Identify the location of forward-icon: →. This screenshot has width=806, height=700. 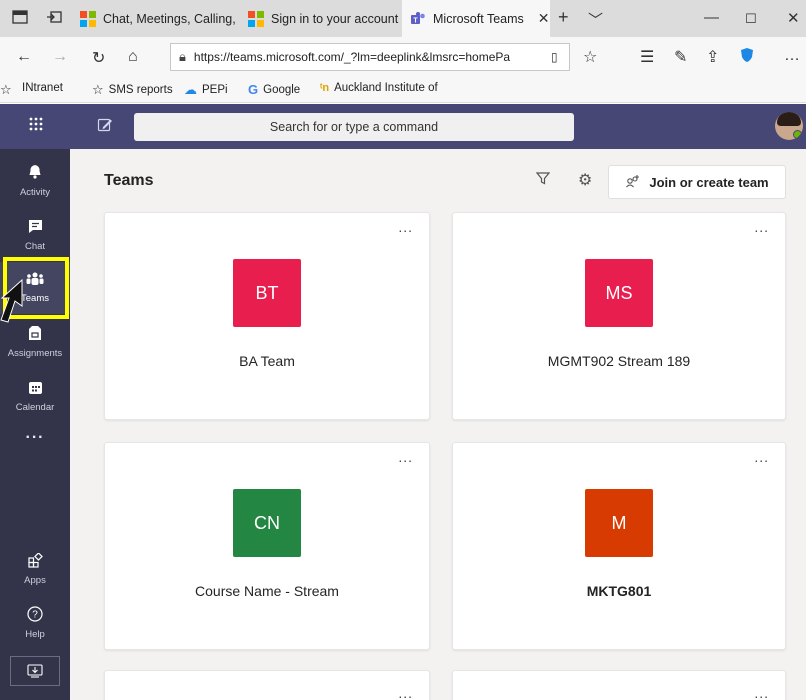
(60, 57).